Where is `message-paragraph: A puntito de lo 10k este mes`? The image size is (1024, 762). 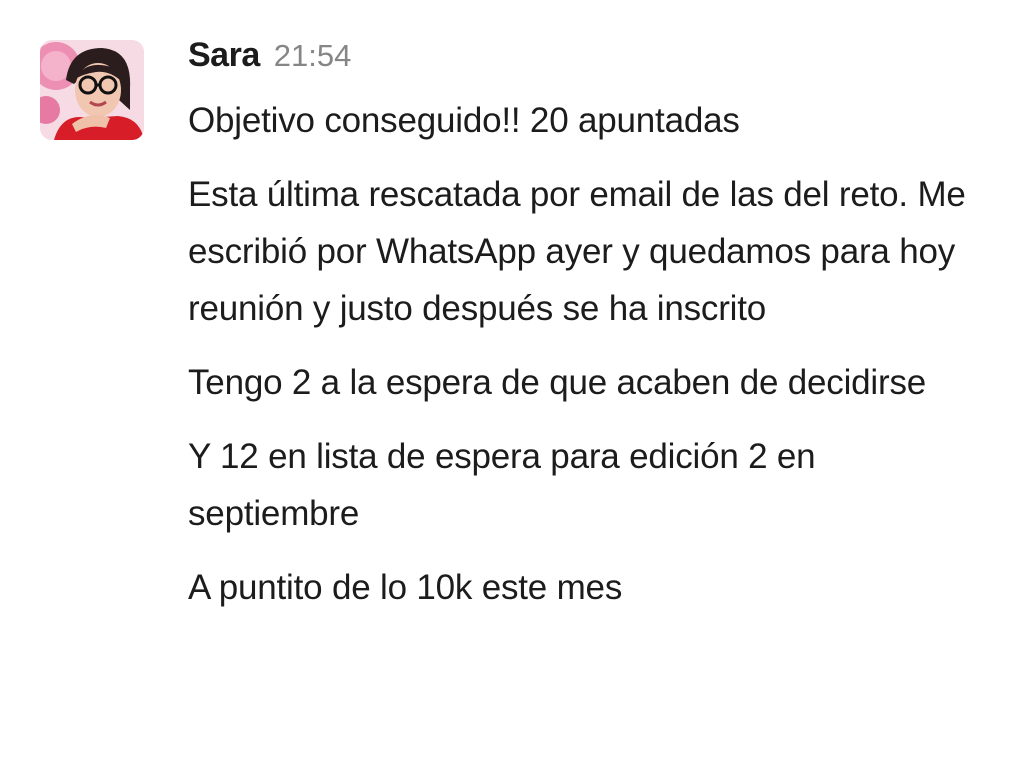
message-paragraph: A puntito de lo 10k este mes is located at coordinates (405, 587).